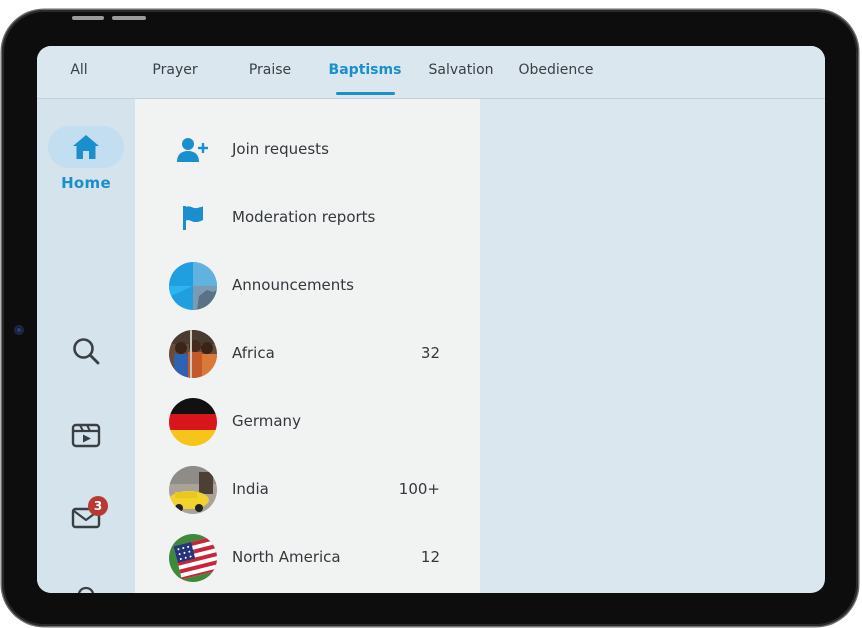 This screenshot has height=628, width=862. Describe the element at coordinates (270, 72) in the screenshot. I see `tab-praise: Praise` at that location.